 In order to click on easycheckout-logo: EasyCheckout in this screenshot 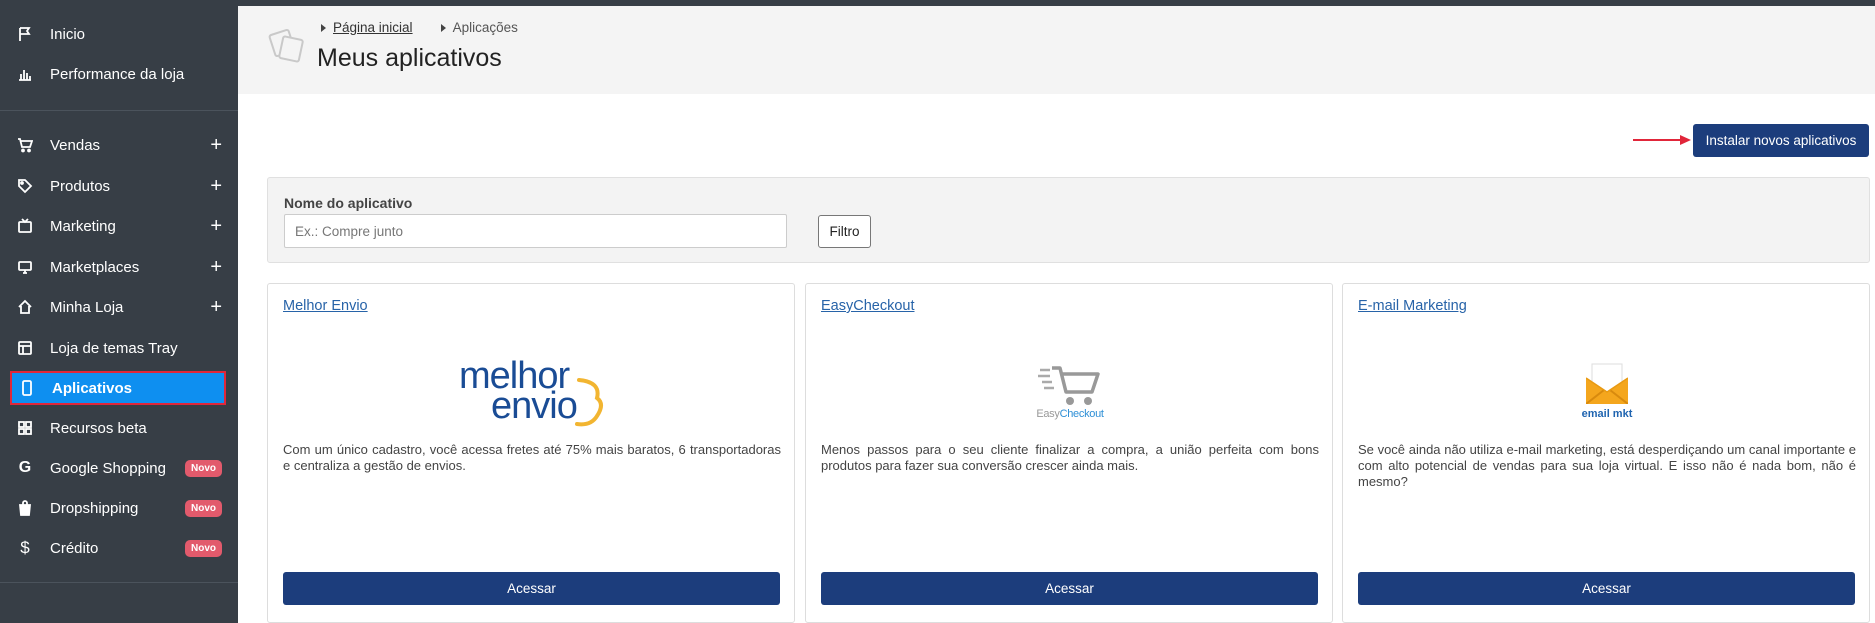, I will do `click(1070, 394)`.